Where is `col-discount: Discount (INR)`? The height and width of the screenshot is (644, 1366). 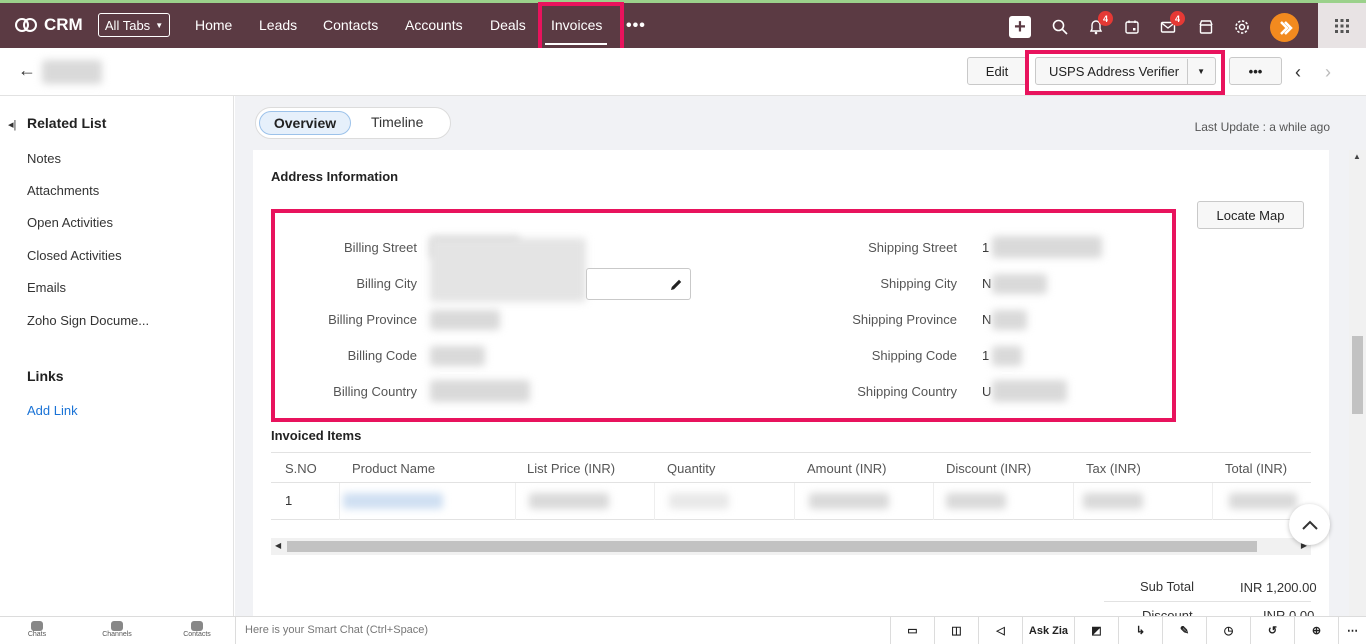 col-discount: Discount (INR) is located at coordinates (989, 468).